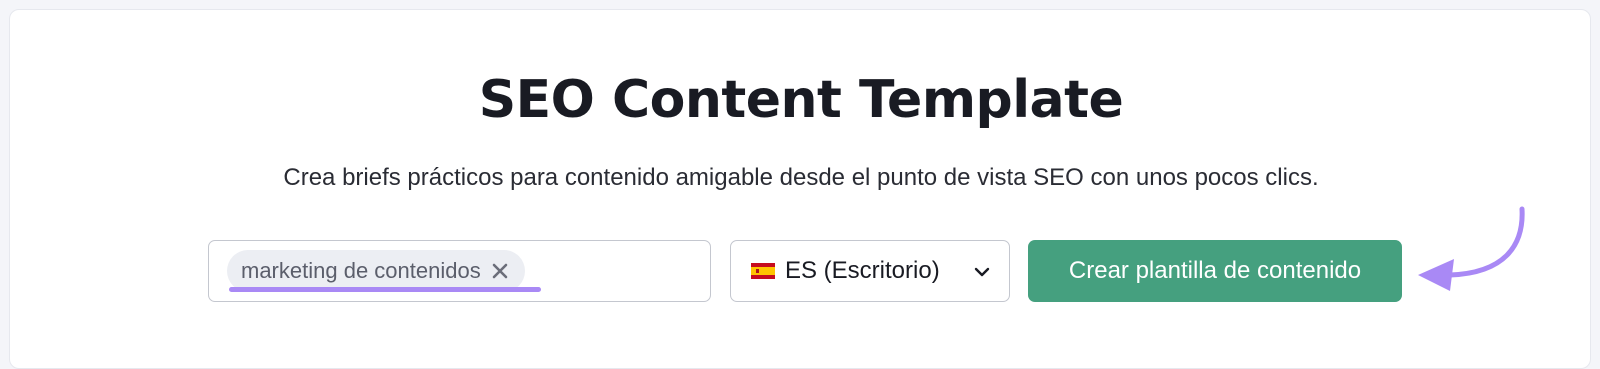  What do you see at coordinates (361, 270) in the screenshot?
I see `keyword-chip-label: marketing de contenidos` at bounding box center [361, 270].